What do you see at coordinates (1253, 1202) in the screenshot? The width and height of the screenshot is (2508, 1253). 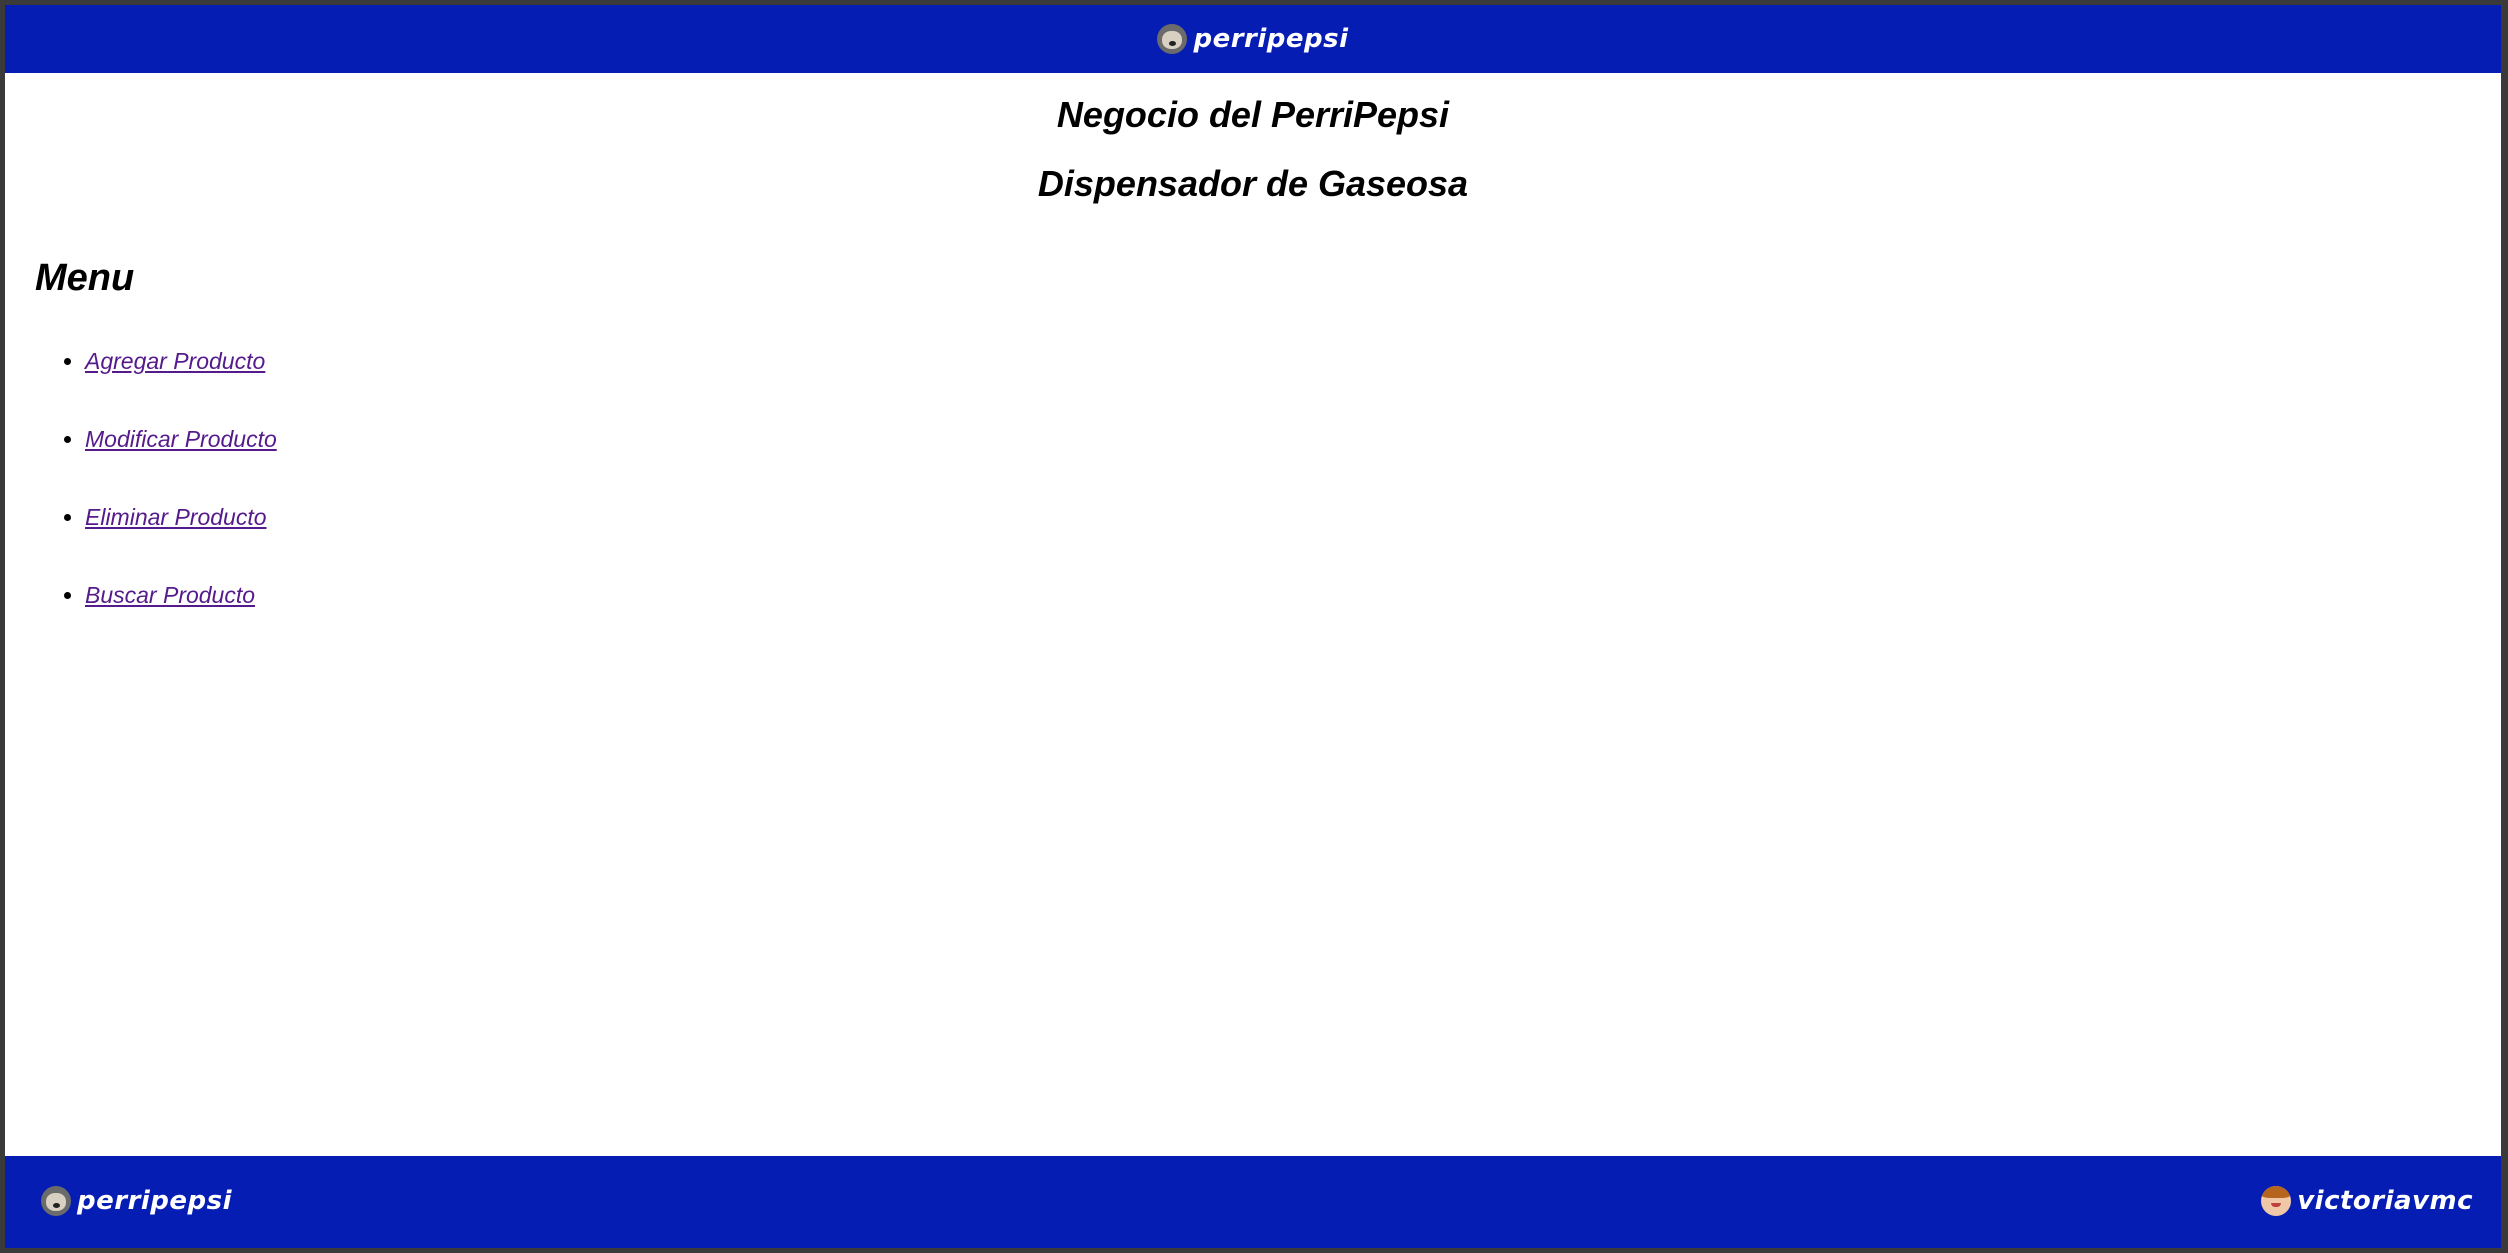 I see `footer-bar: perripepsi victoriavmc` at bounding box center [1253, 1202].